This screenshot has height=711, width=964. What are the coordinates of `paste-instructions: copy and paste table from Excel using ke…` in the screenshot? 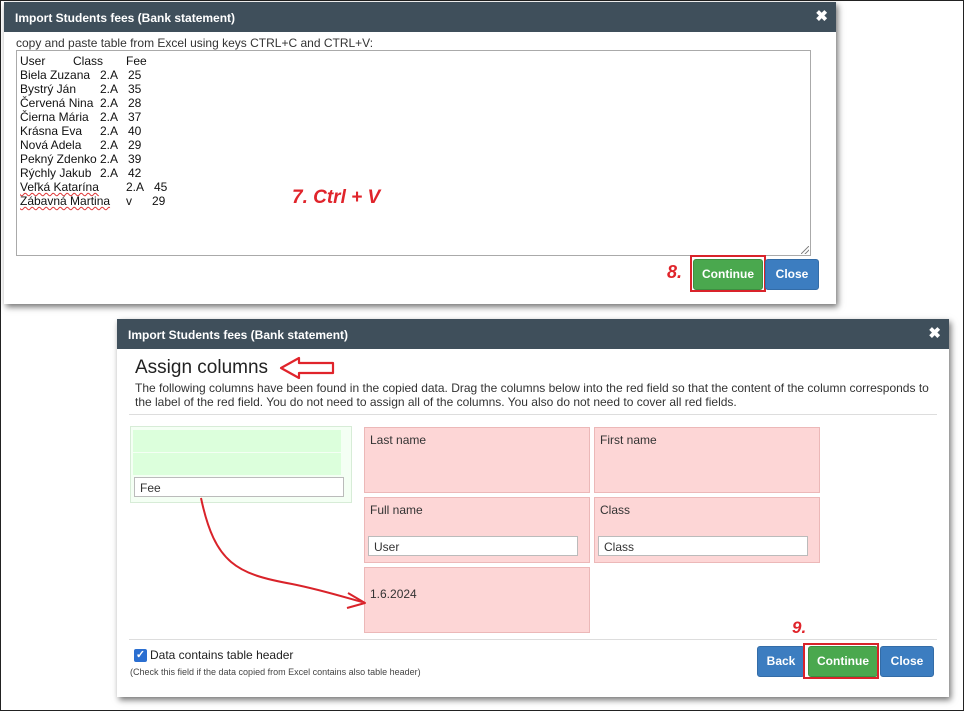 It's located at (195, 43).